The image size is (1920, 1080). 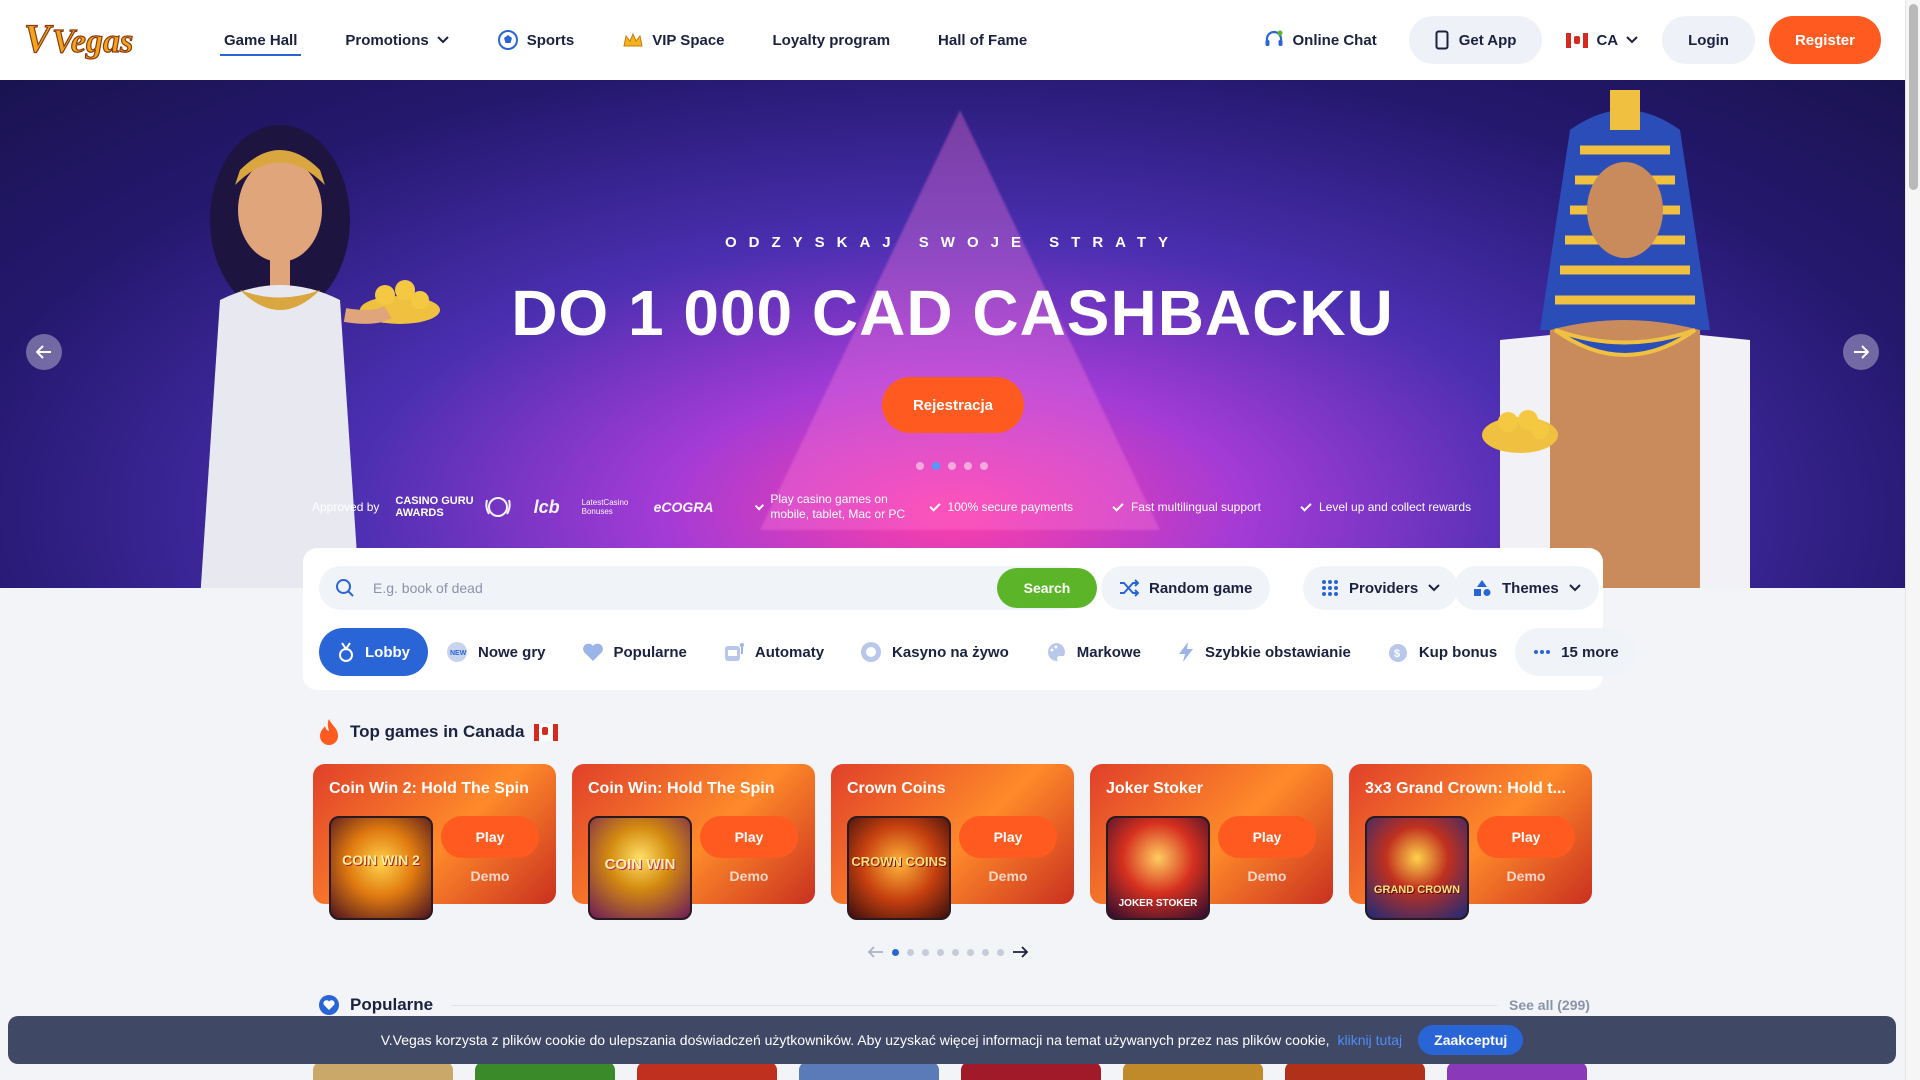 I want to click on see-all-link: See all (299), so click(x=1549, y=1005).